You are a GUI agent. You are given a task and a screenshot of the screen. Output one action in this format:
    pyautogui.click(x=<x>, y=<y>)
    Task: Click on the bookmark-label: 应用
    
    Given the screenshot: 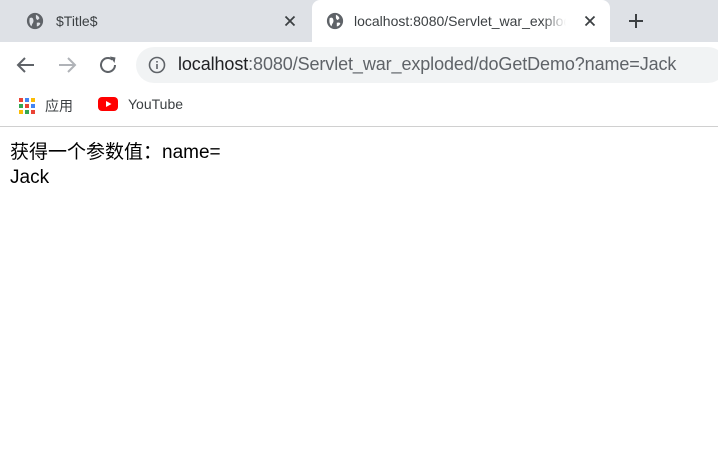 What is the action you would take?
    pyautogui.click(x=59, y=106)
    